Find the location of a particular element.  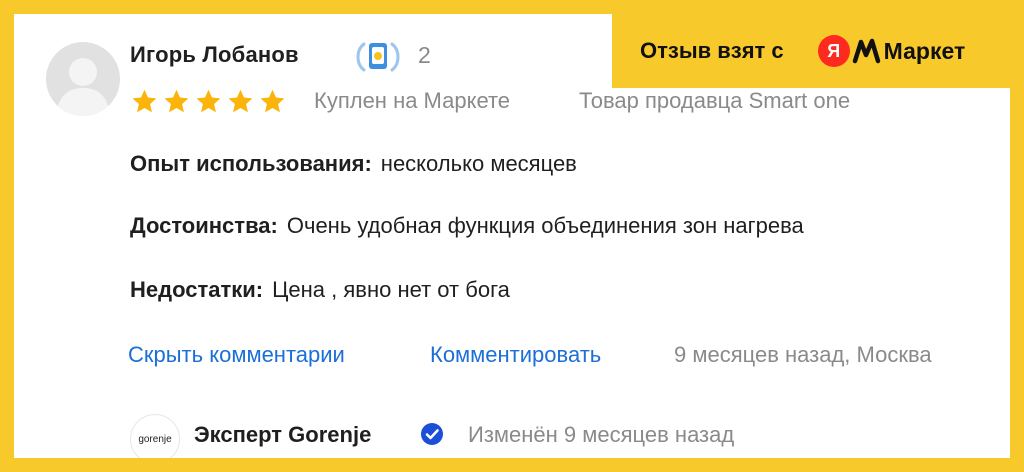

usage-label: Опыт использования: is located at coordinates (251, 163).